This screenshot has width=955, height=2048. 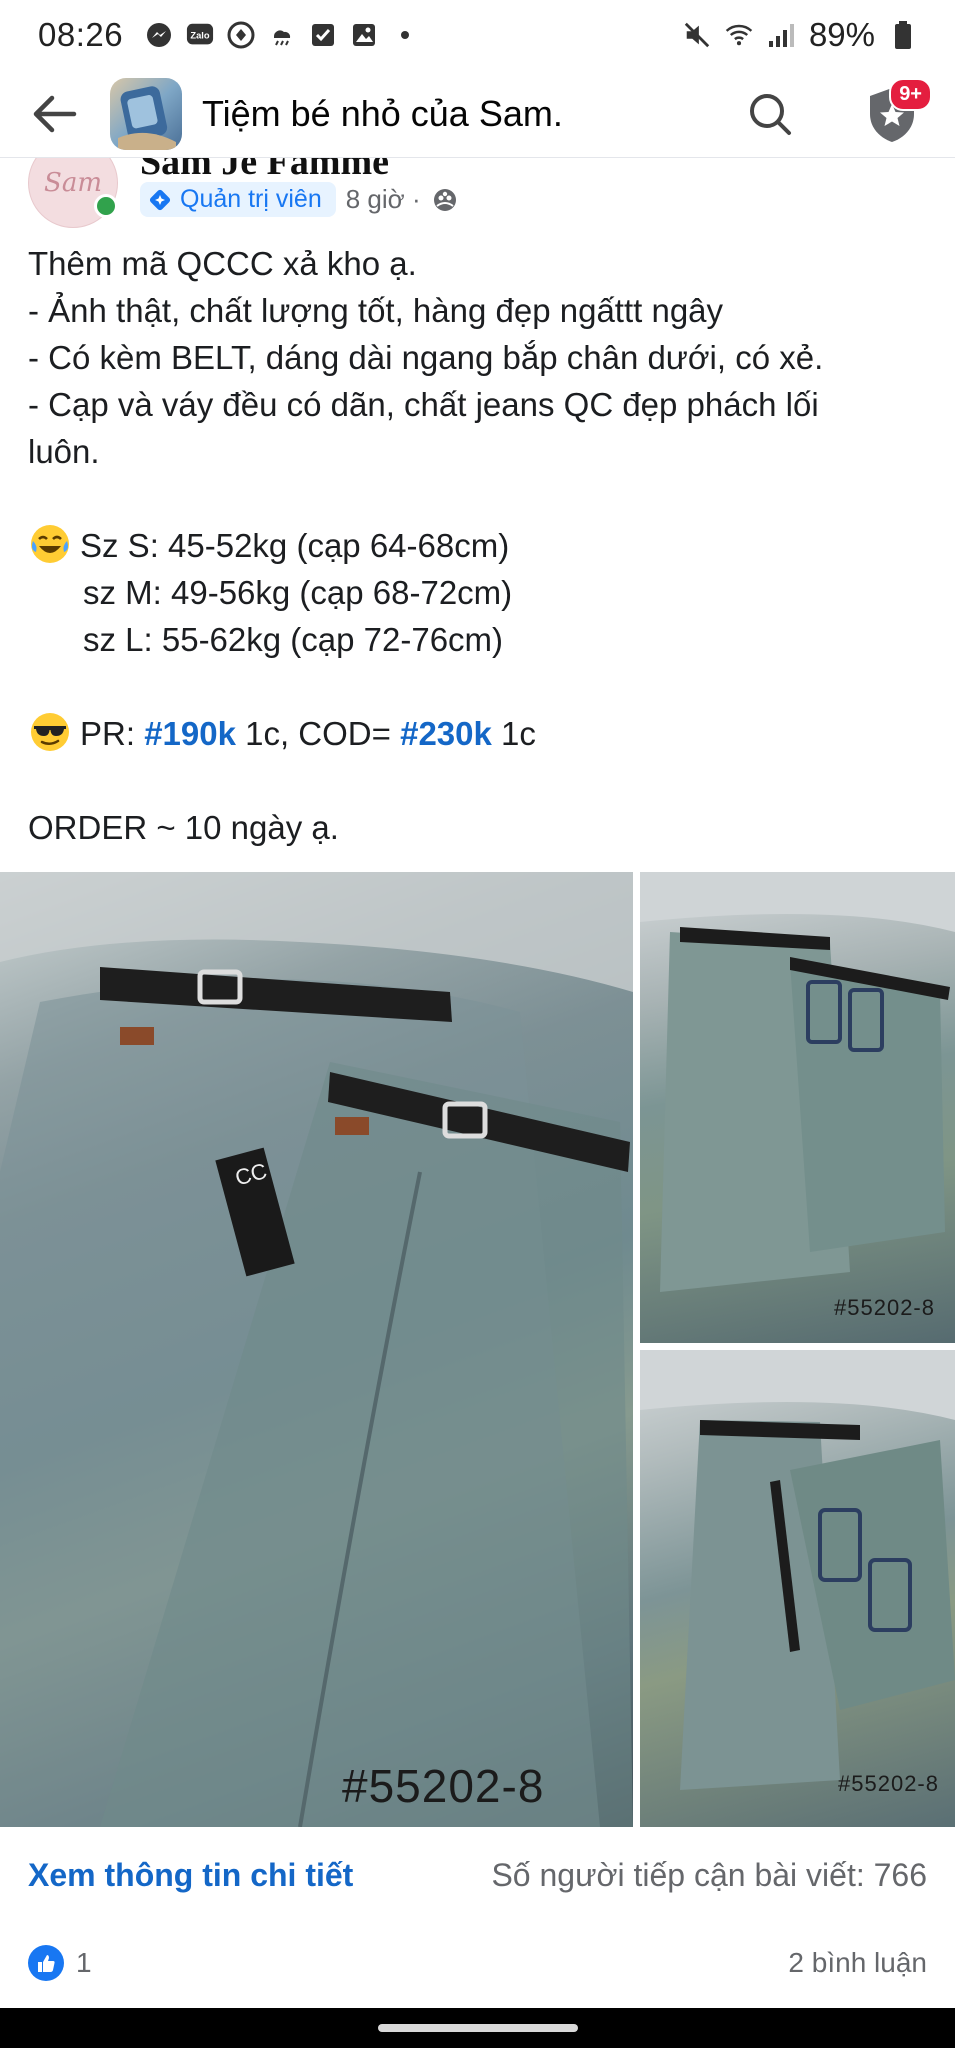 What do you see at coordinates (739, 35) in the screenshot?
I see `wifi-icon` at bounding box center [739, 35].